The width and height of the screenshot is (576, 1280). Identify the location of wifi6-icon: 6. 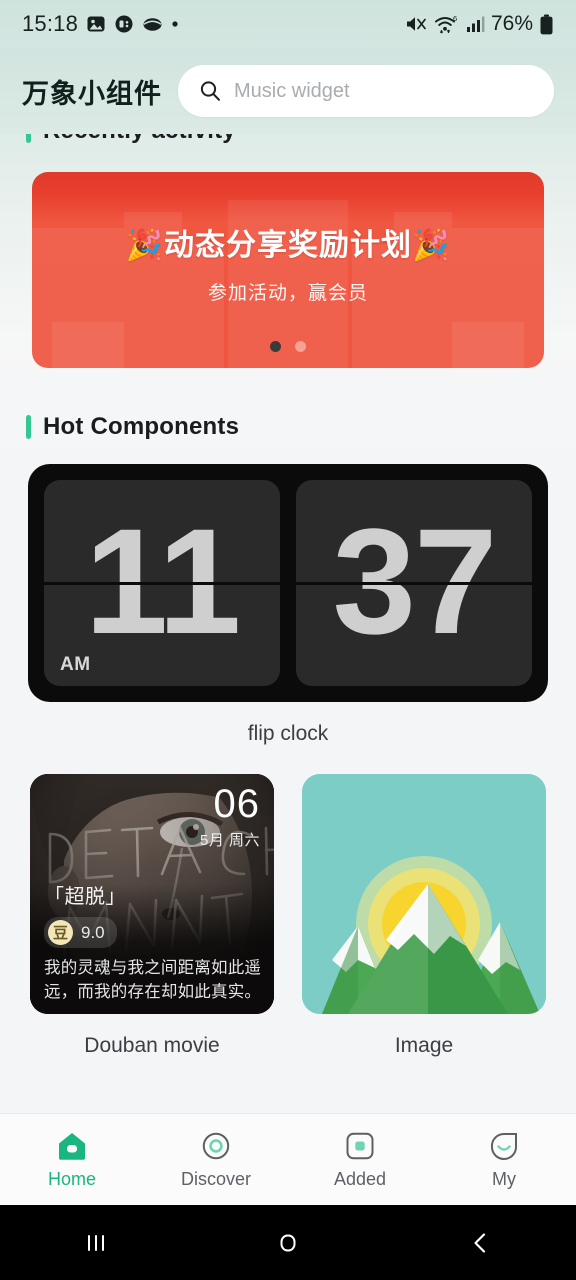
(445, 24).